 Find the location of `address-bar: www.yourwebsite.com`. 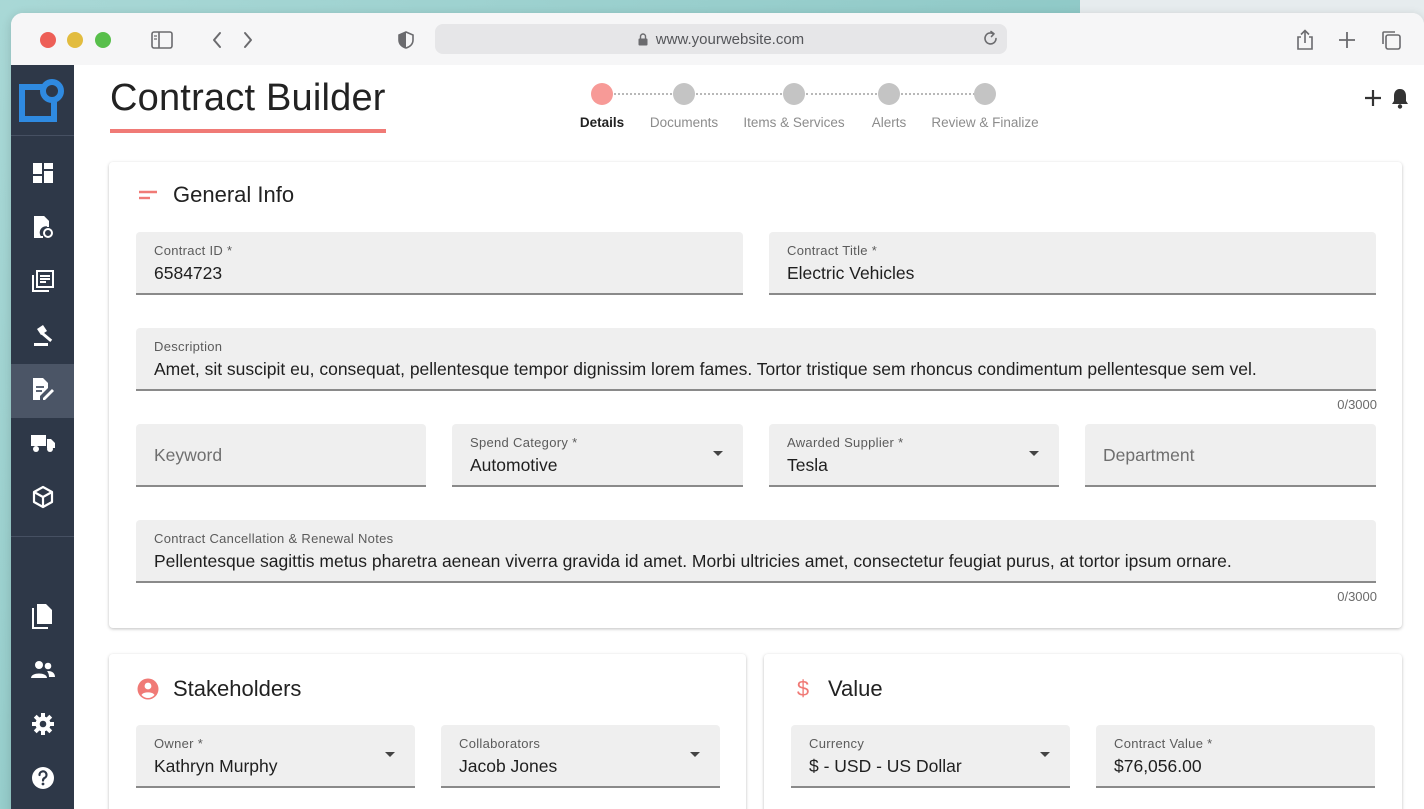

address-bar: www.yourwebsite.com is located at coordinates (721, 39).